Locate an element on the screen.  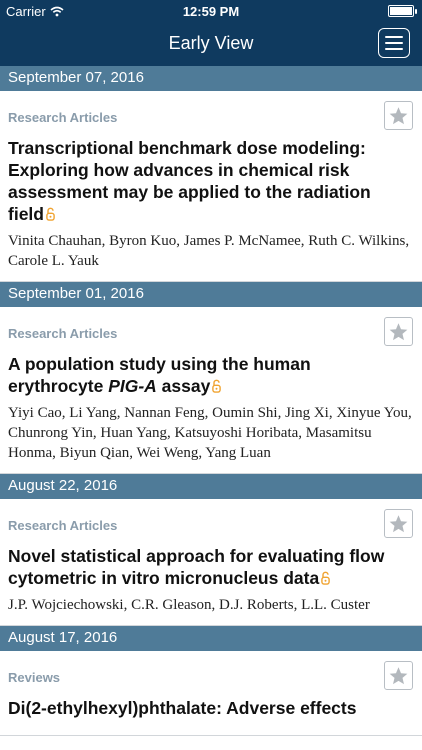
article-authors is located at coordinates (211, 730).